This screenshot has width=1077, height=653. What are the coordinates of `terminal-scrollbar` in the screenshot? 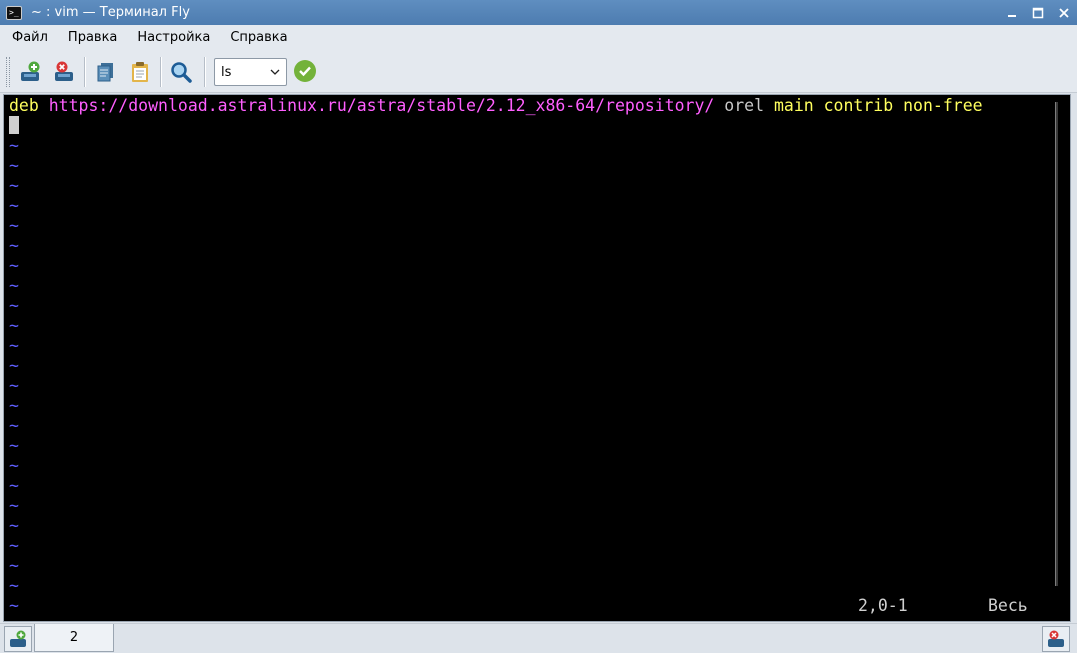 It's located at (1062, 358).